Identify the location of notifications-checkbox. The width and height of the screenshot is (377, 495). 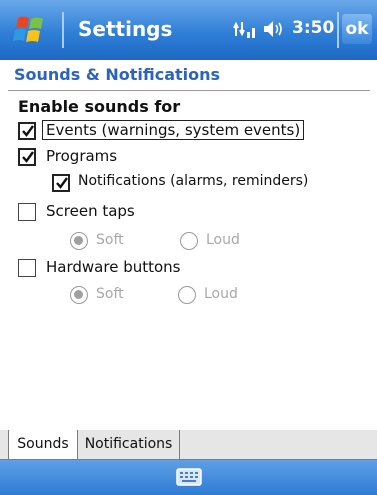
(61, 183).